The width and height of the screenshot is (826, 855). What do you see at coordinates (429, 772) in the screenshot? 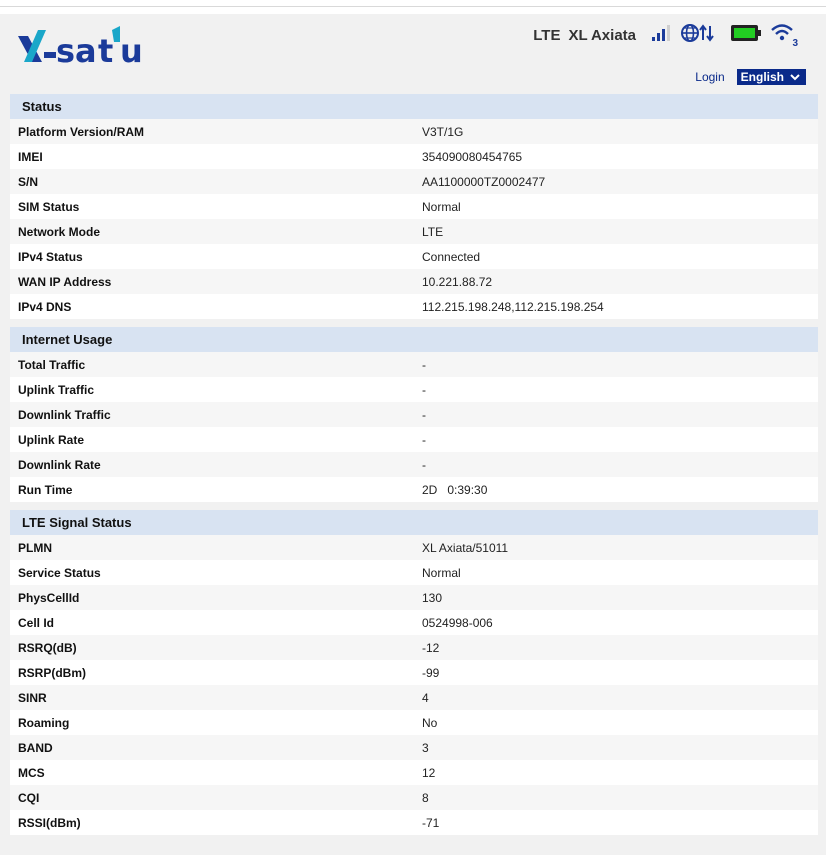
I see `row-value: 12` at bounding box center [429, 772].